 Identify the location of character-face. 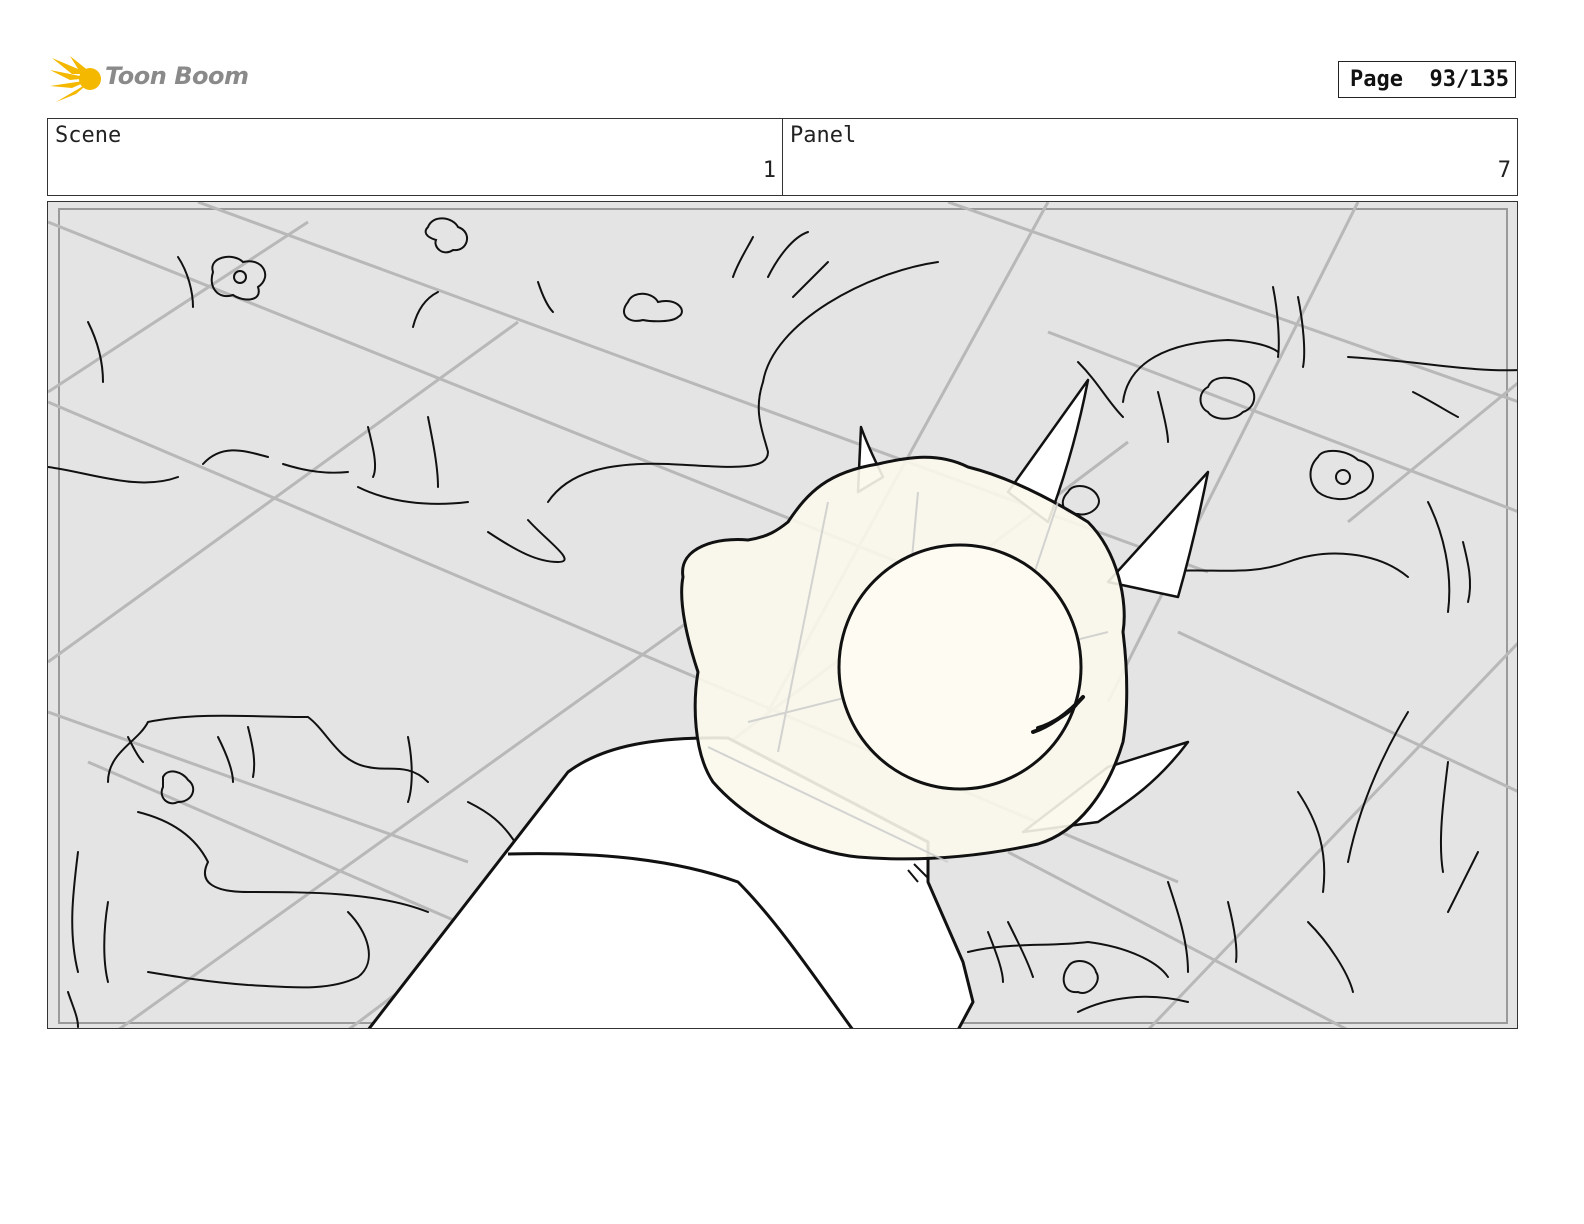
(960, 667).